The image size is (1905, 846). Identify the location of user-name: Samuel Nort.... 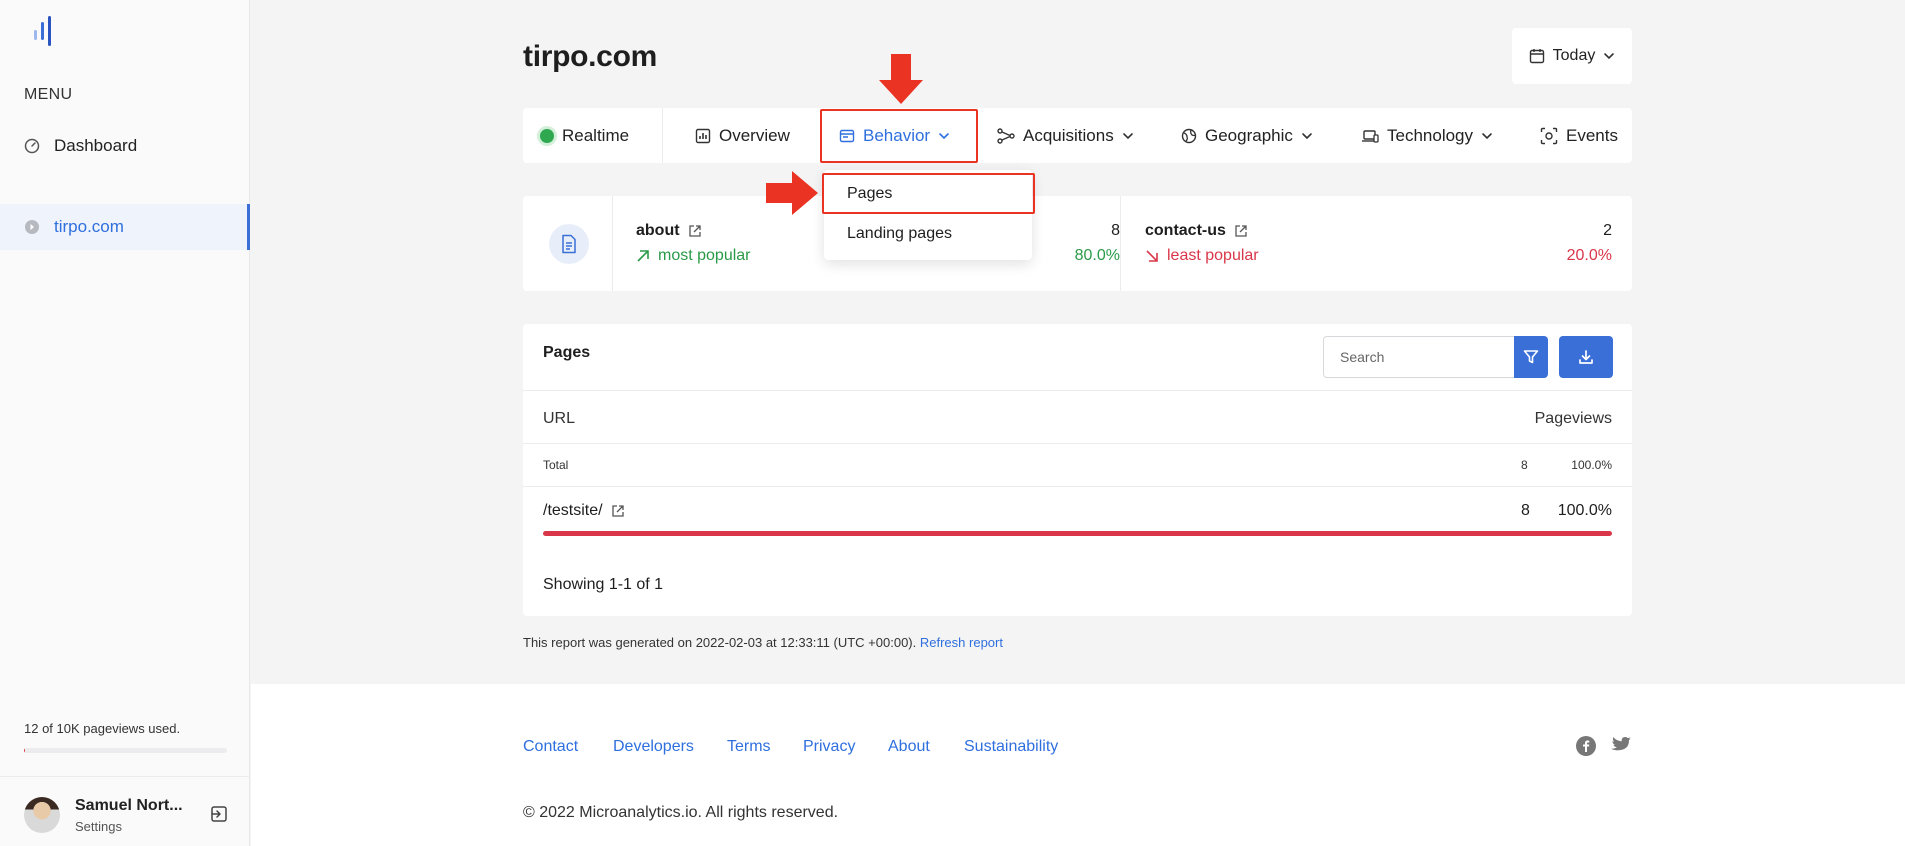
(129, 806).